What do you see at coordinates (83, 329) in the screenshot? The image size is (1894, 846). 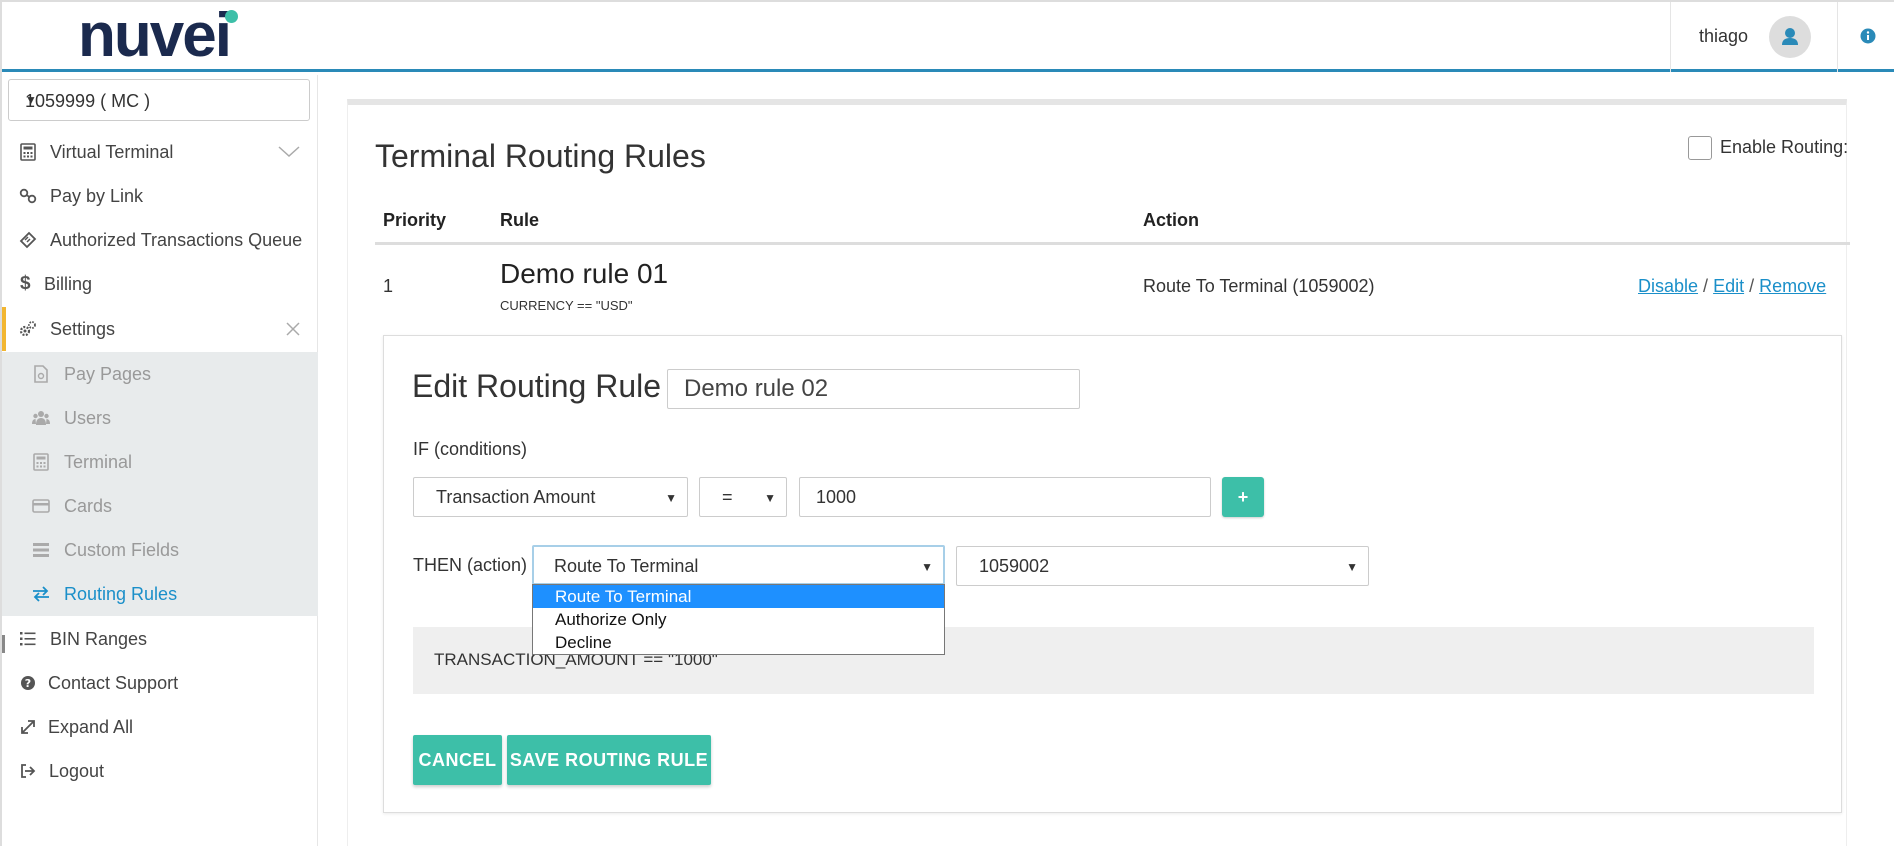 I see `sidebar-item-label: Settings` at bounding box center [83, 329].